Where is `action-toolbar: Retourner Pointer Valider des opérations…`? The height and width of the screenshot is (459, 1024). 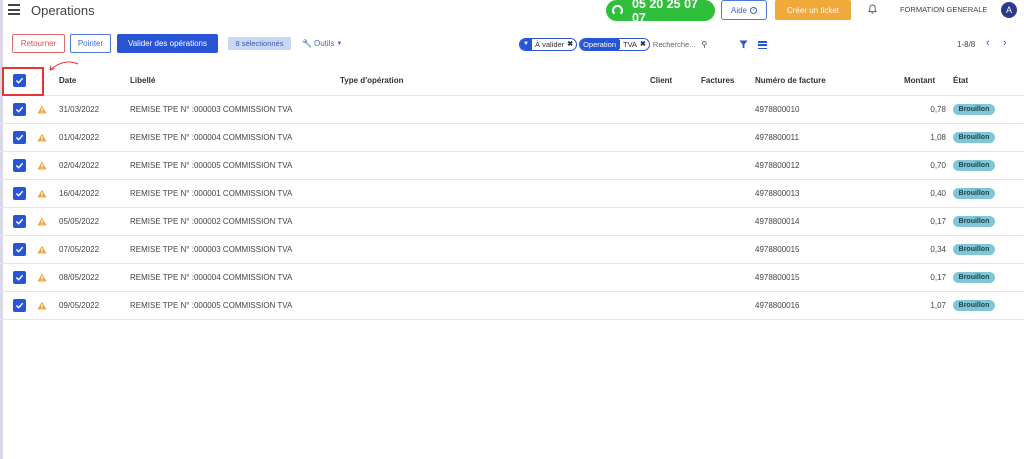
action-toolbar: Retourner Pointer Valider des opérations… is located at coordinates (512, 45).